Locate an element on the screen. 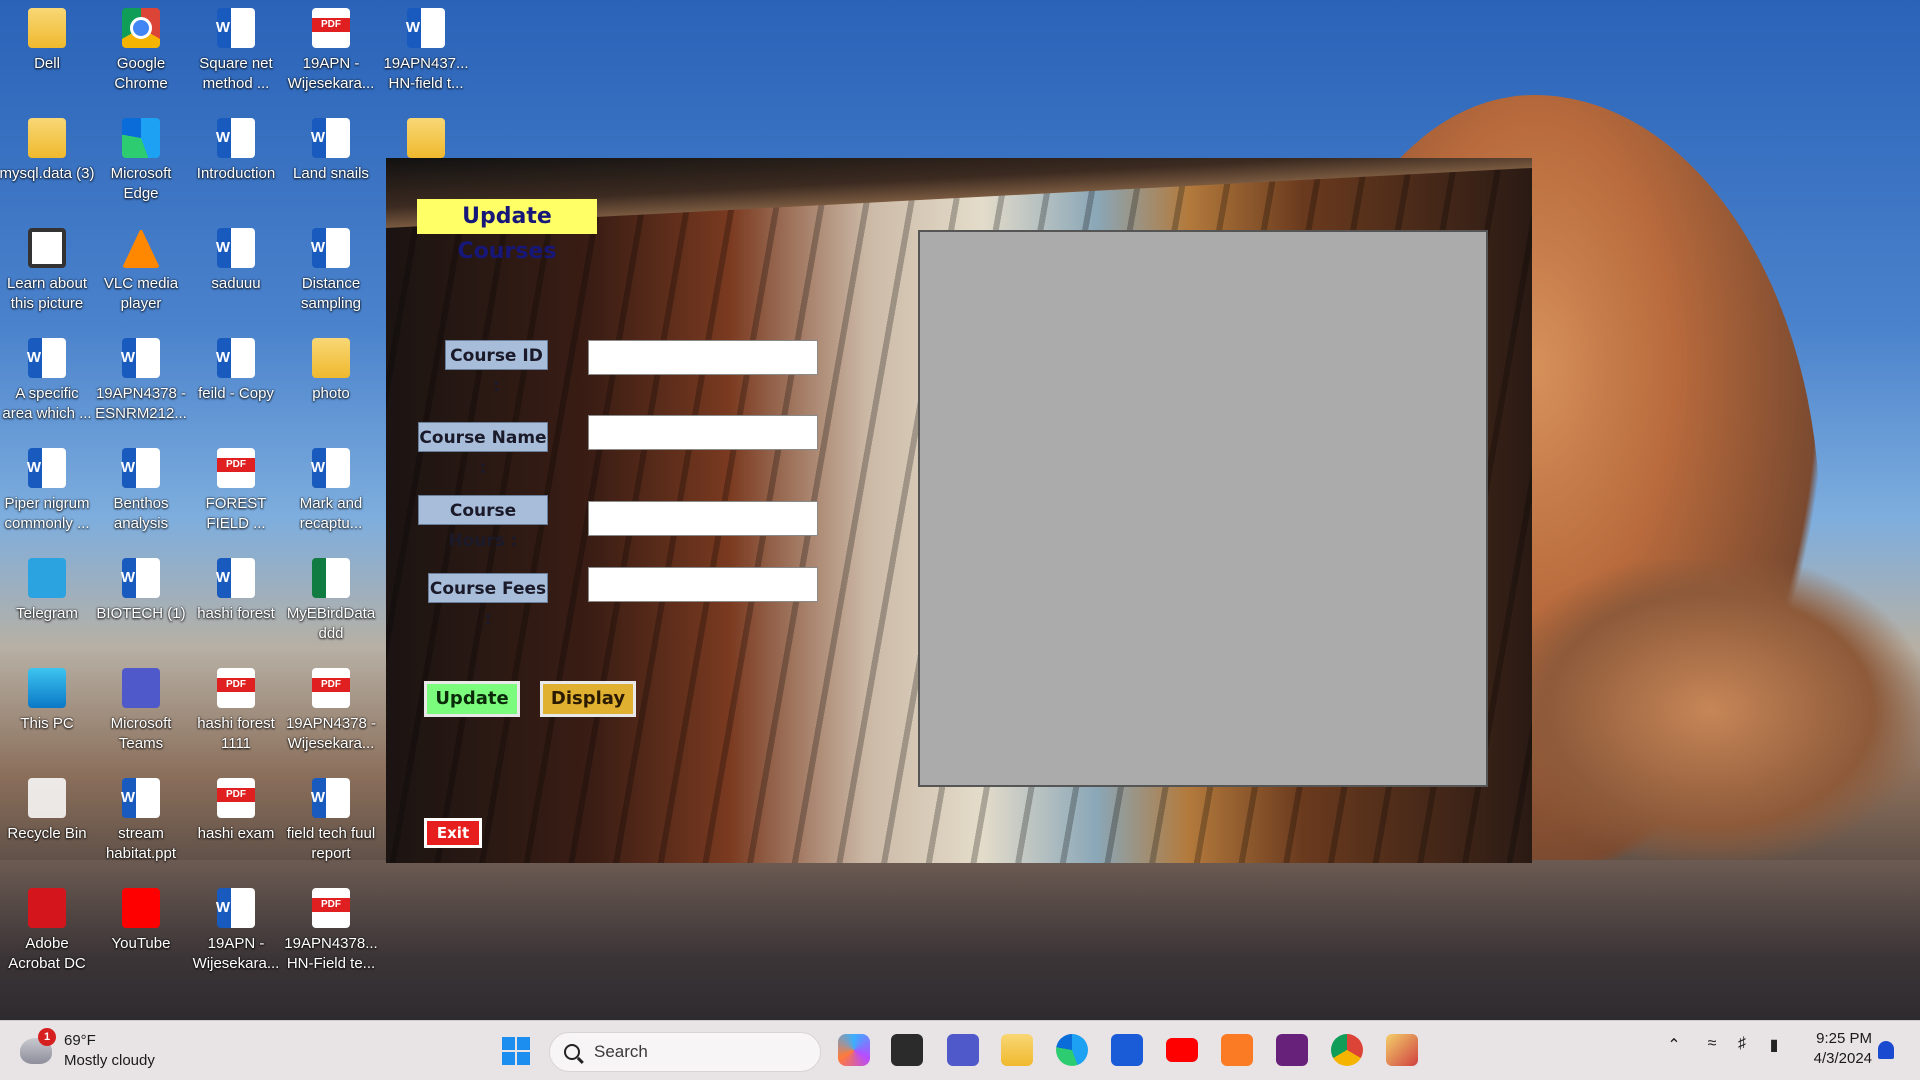 This screenshot has width=1920, height=1080. desktop-icon-myebirddata: MyEBirdData ddd is located at coordinates (331, 602).